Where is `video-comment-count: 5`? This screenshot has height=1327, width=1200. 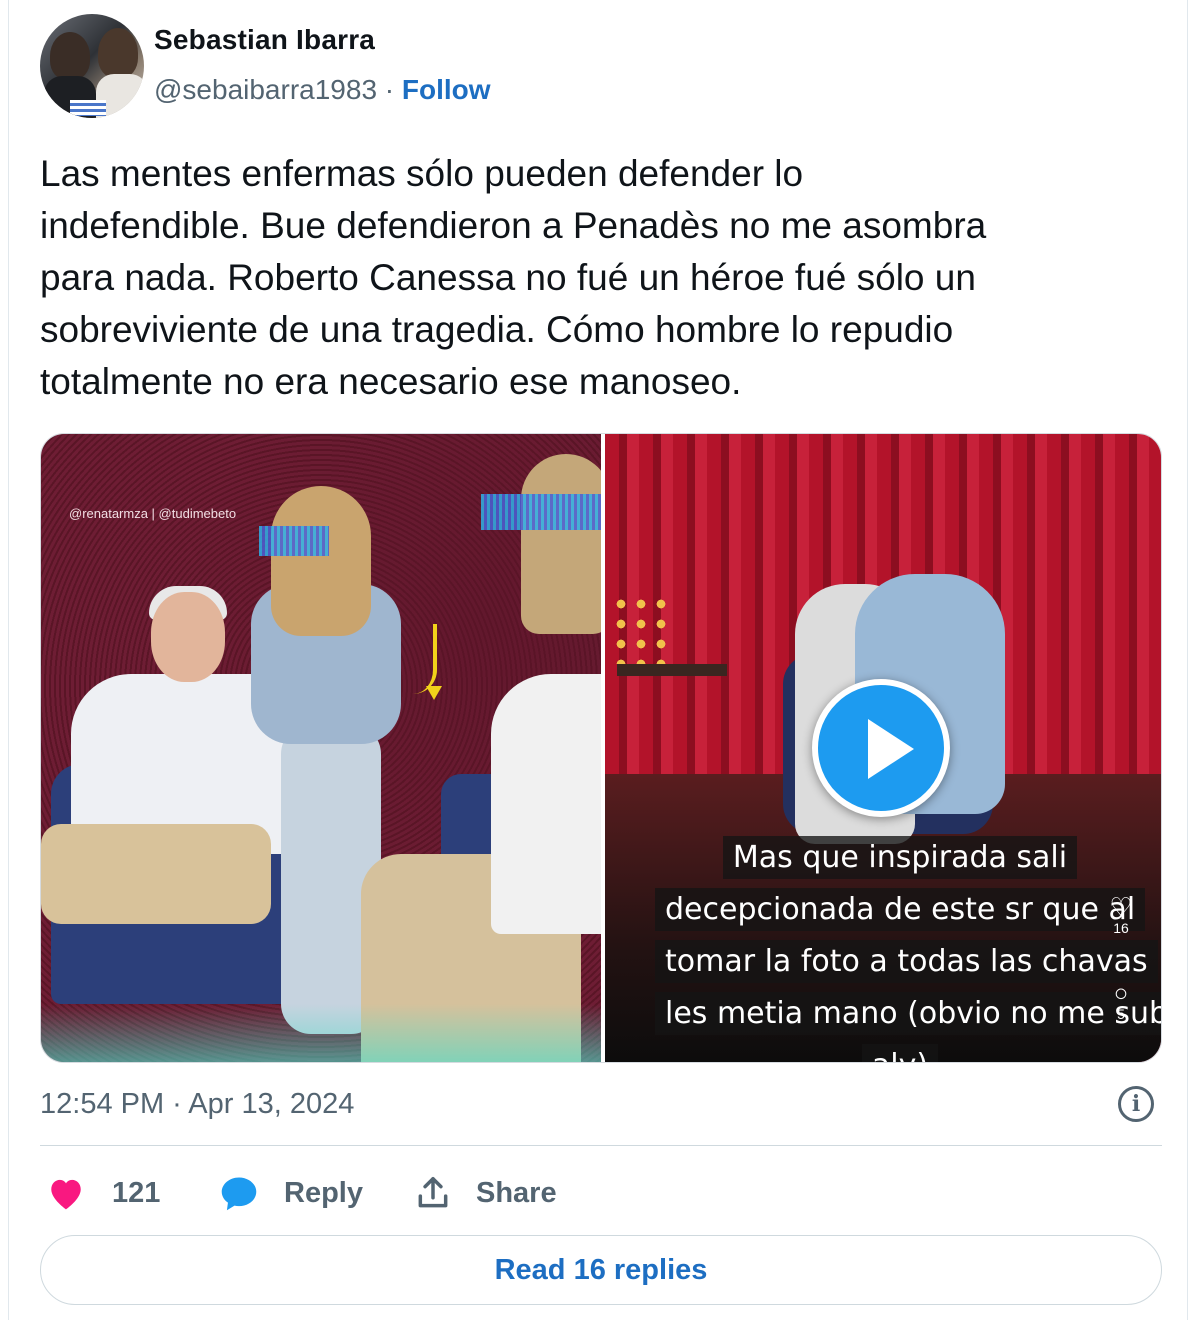
video-comment-count: 5 is located at coordinates (1121, 1014).